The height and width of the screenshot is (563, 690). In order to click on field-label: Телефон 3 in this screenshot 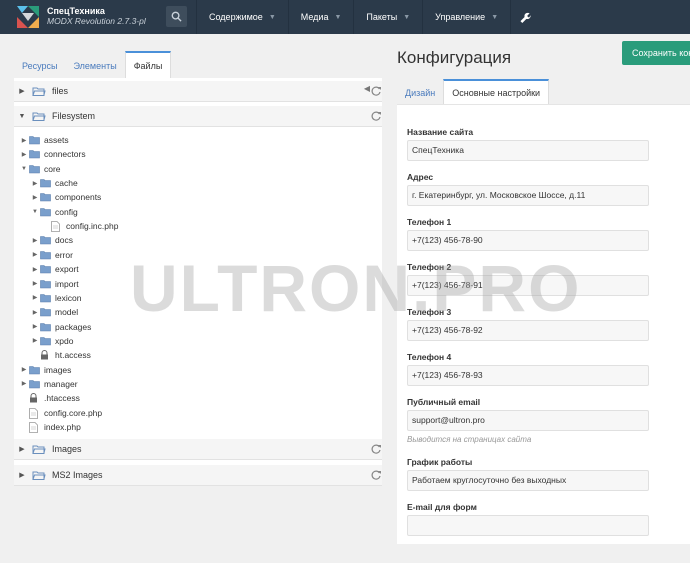, I will do `click(429, 312)`.